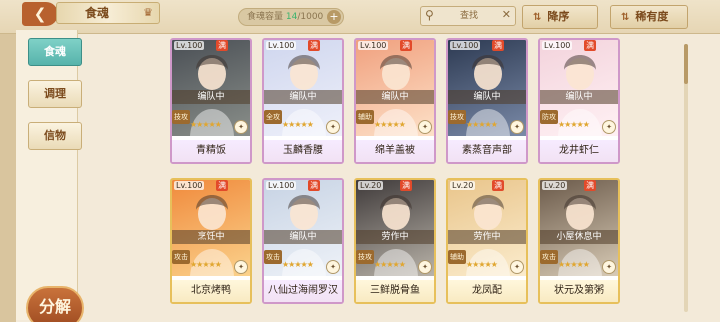 This screenshot has width=720, height=322. What do you see at coordinates (211, 237) in the screenshot?
I see `status-banner: 烹饪中` at bounding box center [211, 237].